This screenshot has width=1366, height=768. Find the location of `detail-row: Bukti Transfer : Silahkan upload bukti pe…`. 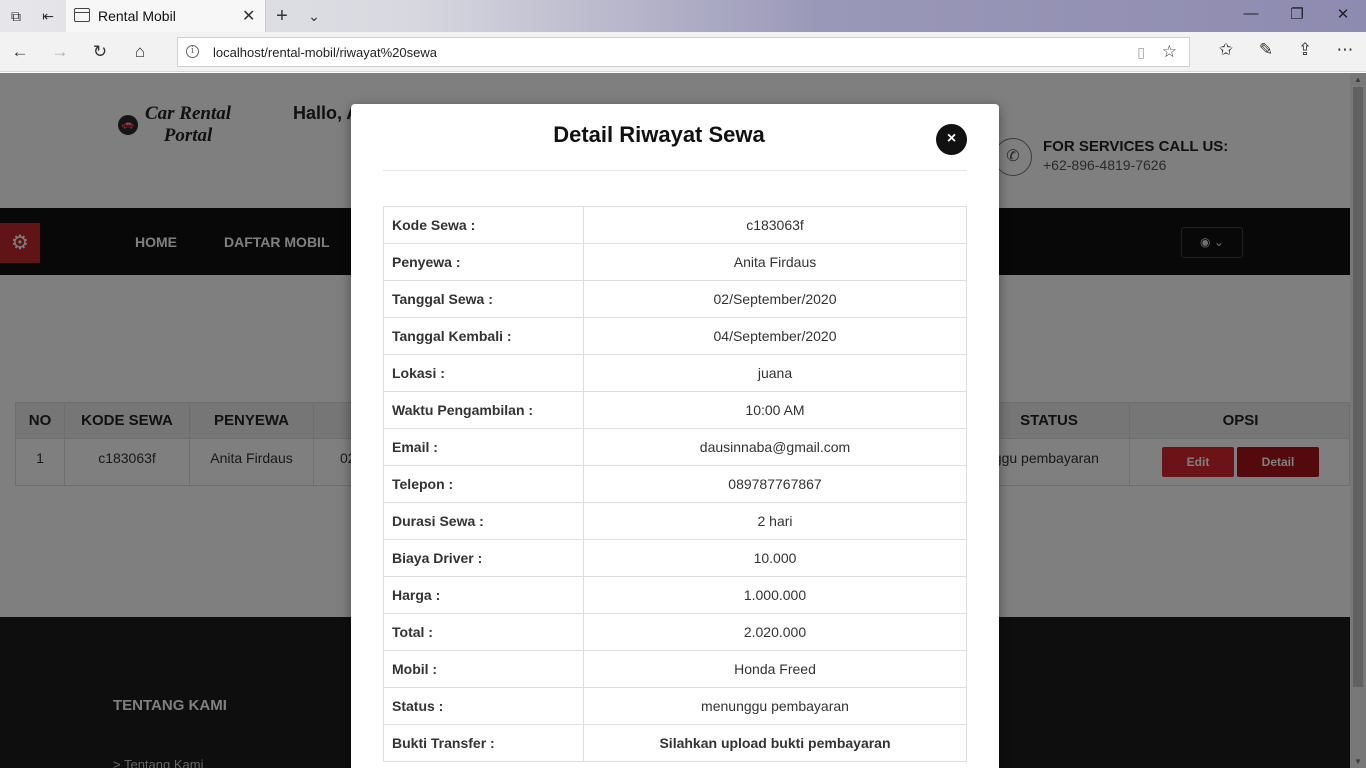

detail-row: Bukti Transfer : Silahkan upload bukti pe… is located at coordinates (675, 743).